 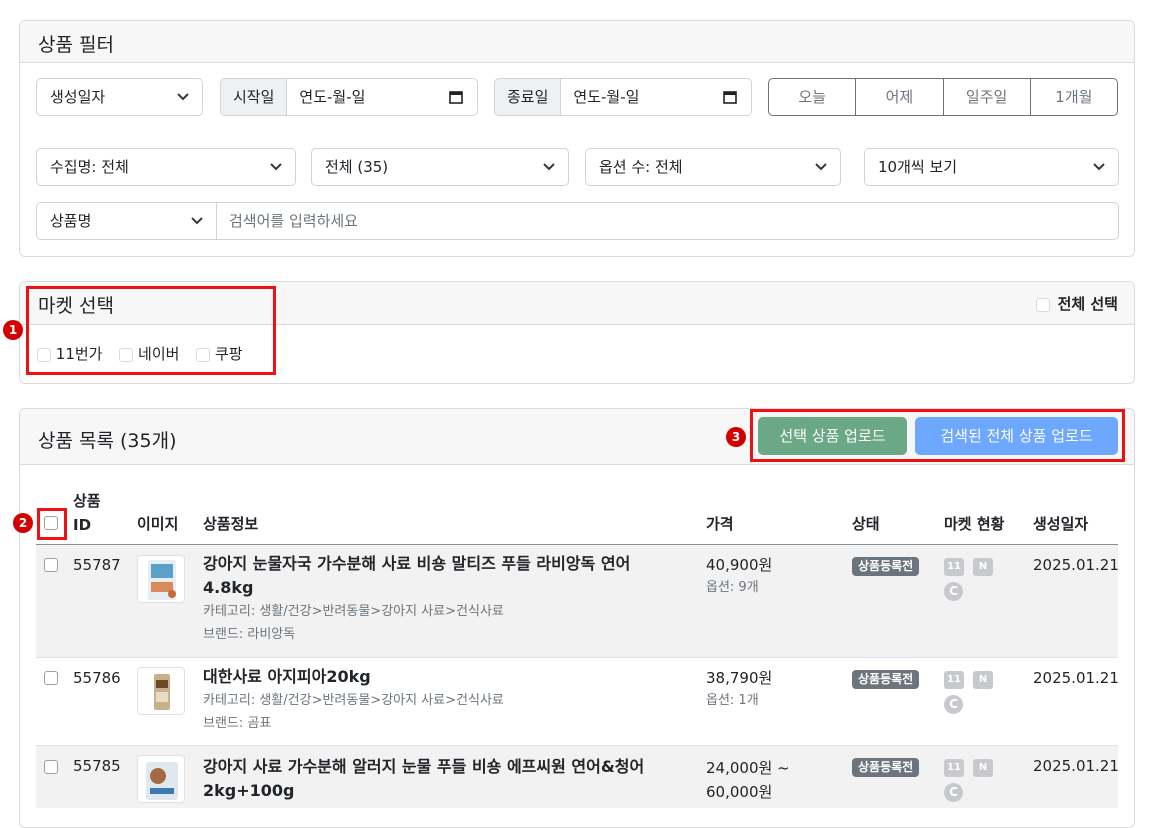 What do you see at coordinates (13, 330) in the screenshot?
I see `annotation-badge-1: 1` at bounding box center [13, 330].